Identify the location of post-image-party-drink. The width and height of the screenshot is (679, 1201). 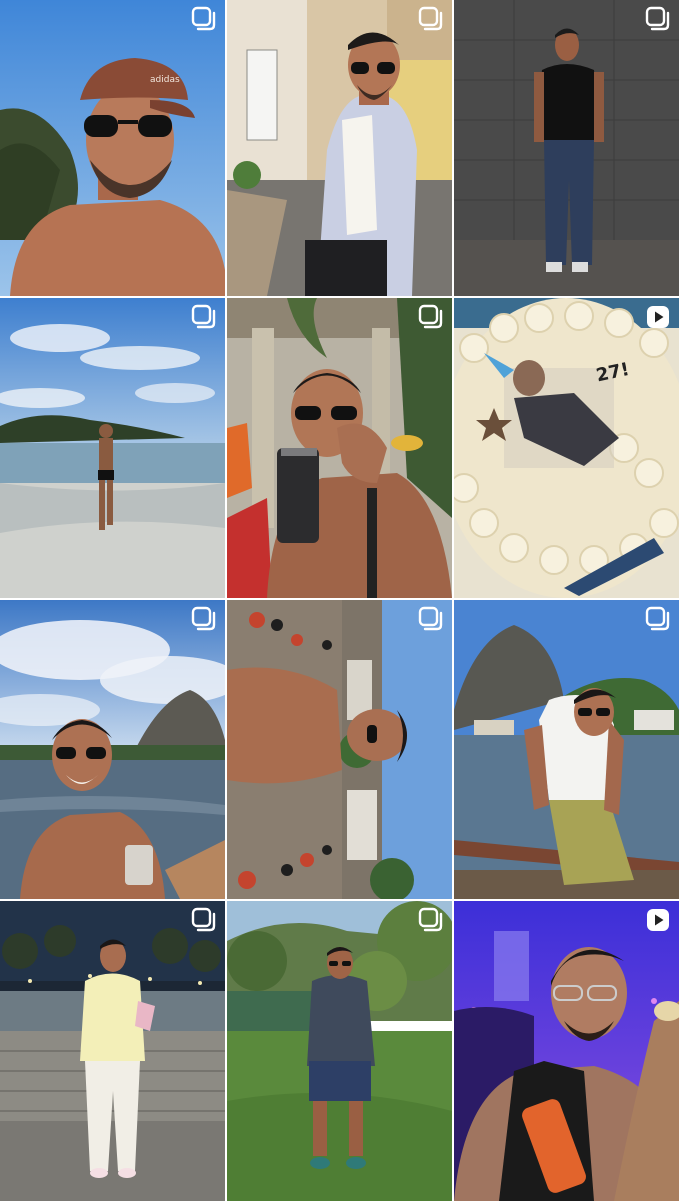
(339, 448).